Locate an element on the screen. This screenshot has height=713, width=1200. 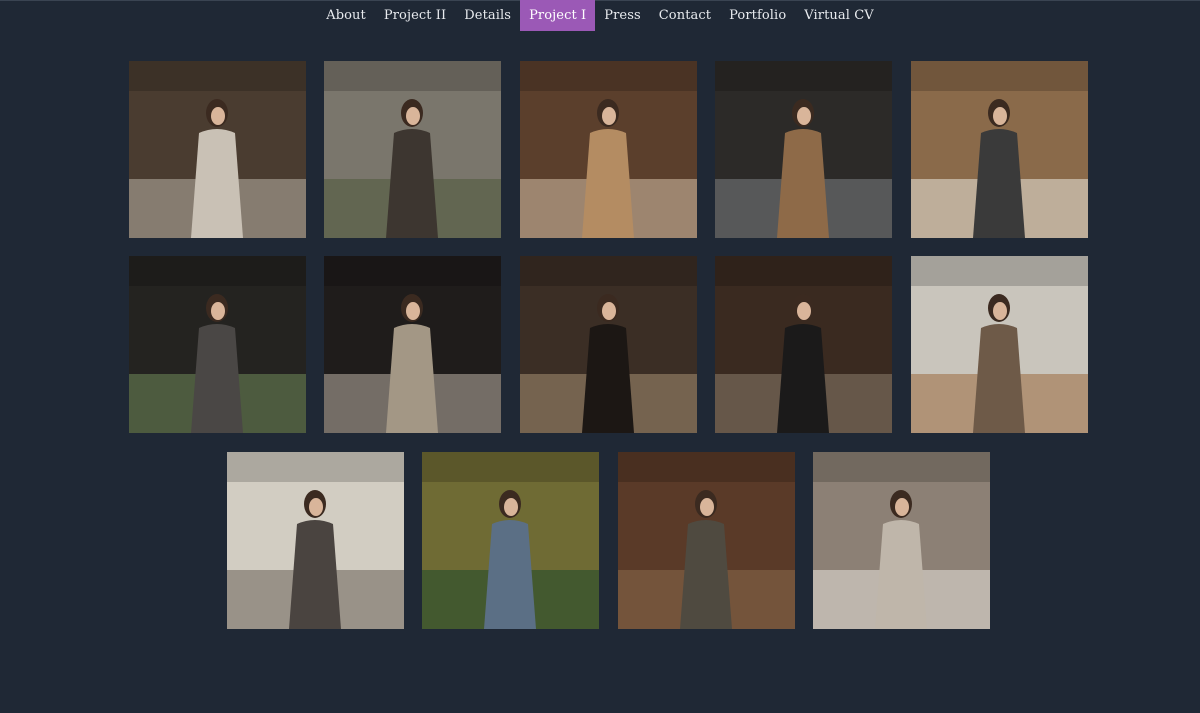
photo-white-bag-detail is located at coordinates (901, 540).